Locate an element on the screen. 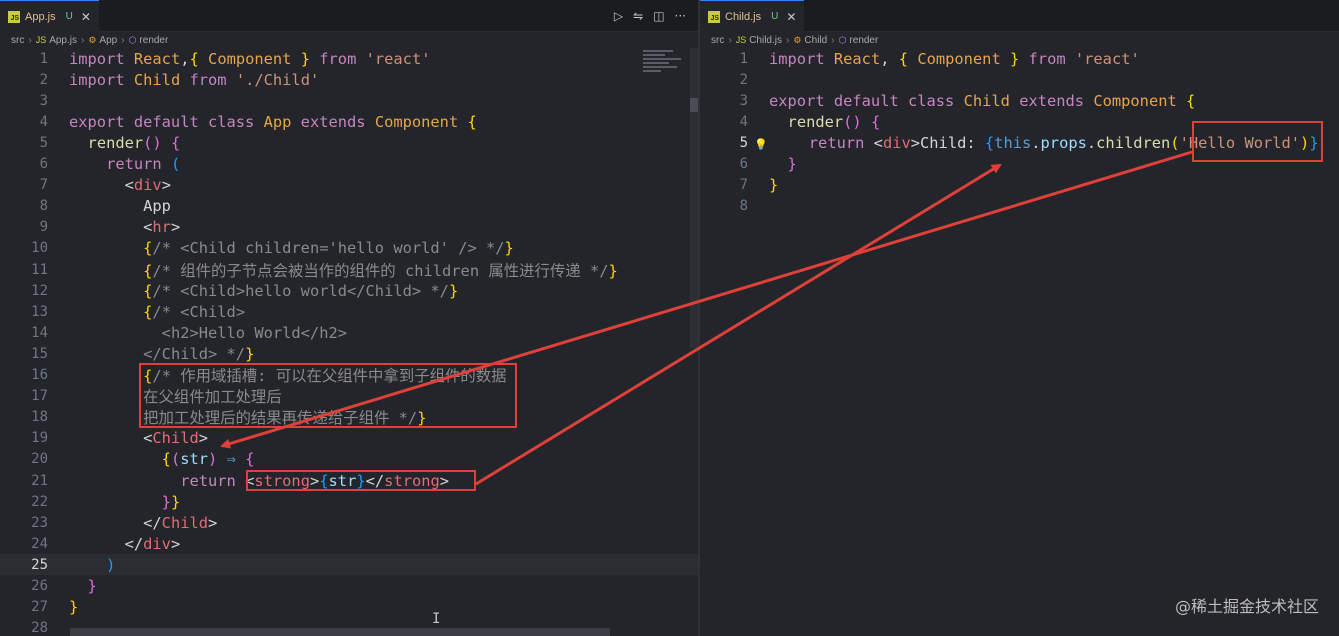  code-text: </div> is located at coordinates (125, 544).